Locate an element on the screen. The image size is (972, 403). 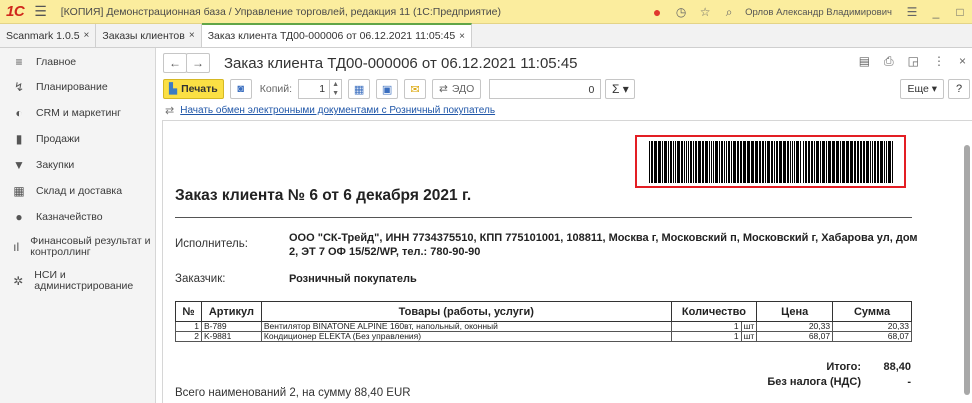
sidebar-item-label: Финансовый результат и контроллинг is located at coordinates (90, 246).